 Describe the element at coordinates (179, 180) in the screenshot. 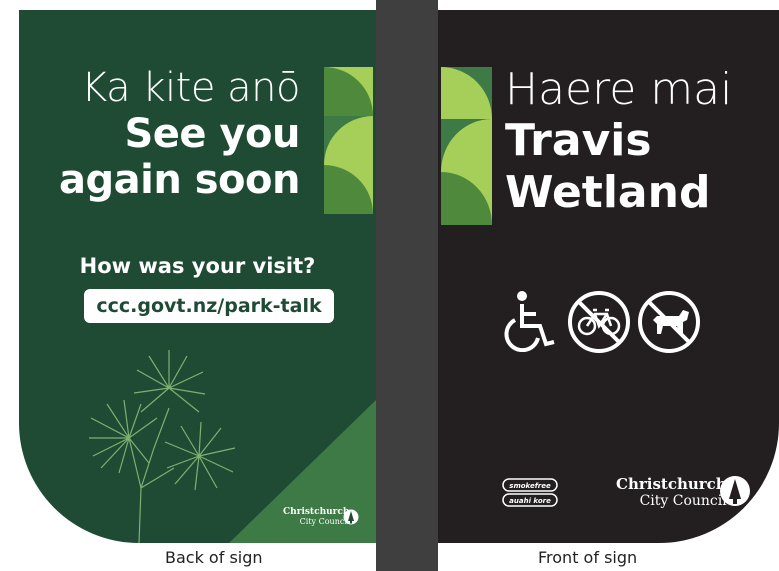

I see `greeting-line-2: again soon` at that location.